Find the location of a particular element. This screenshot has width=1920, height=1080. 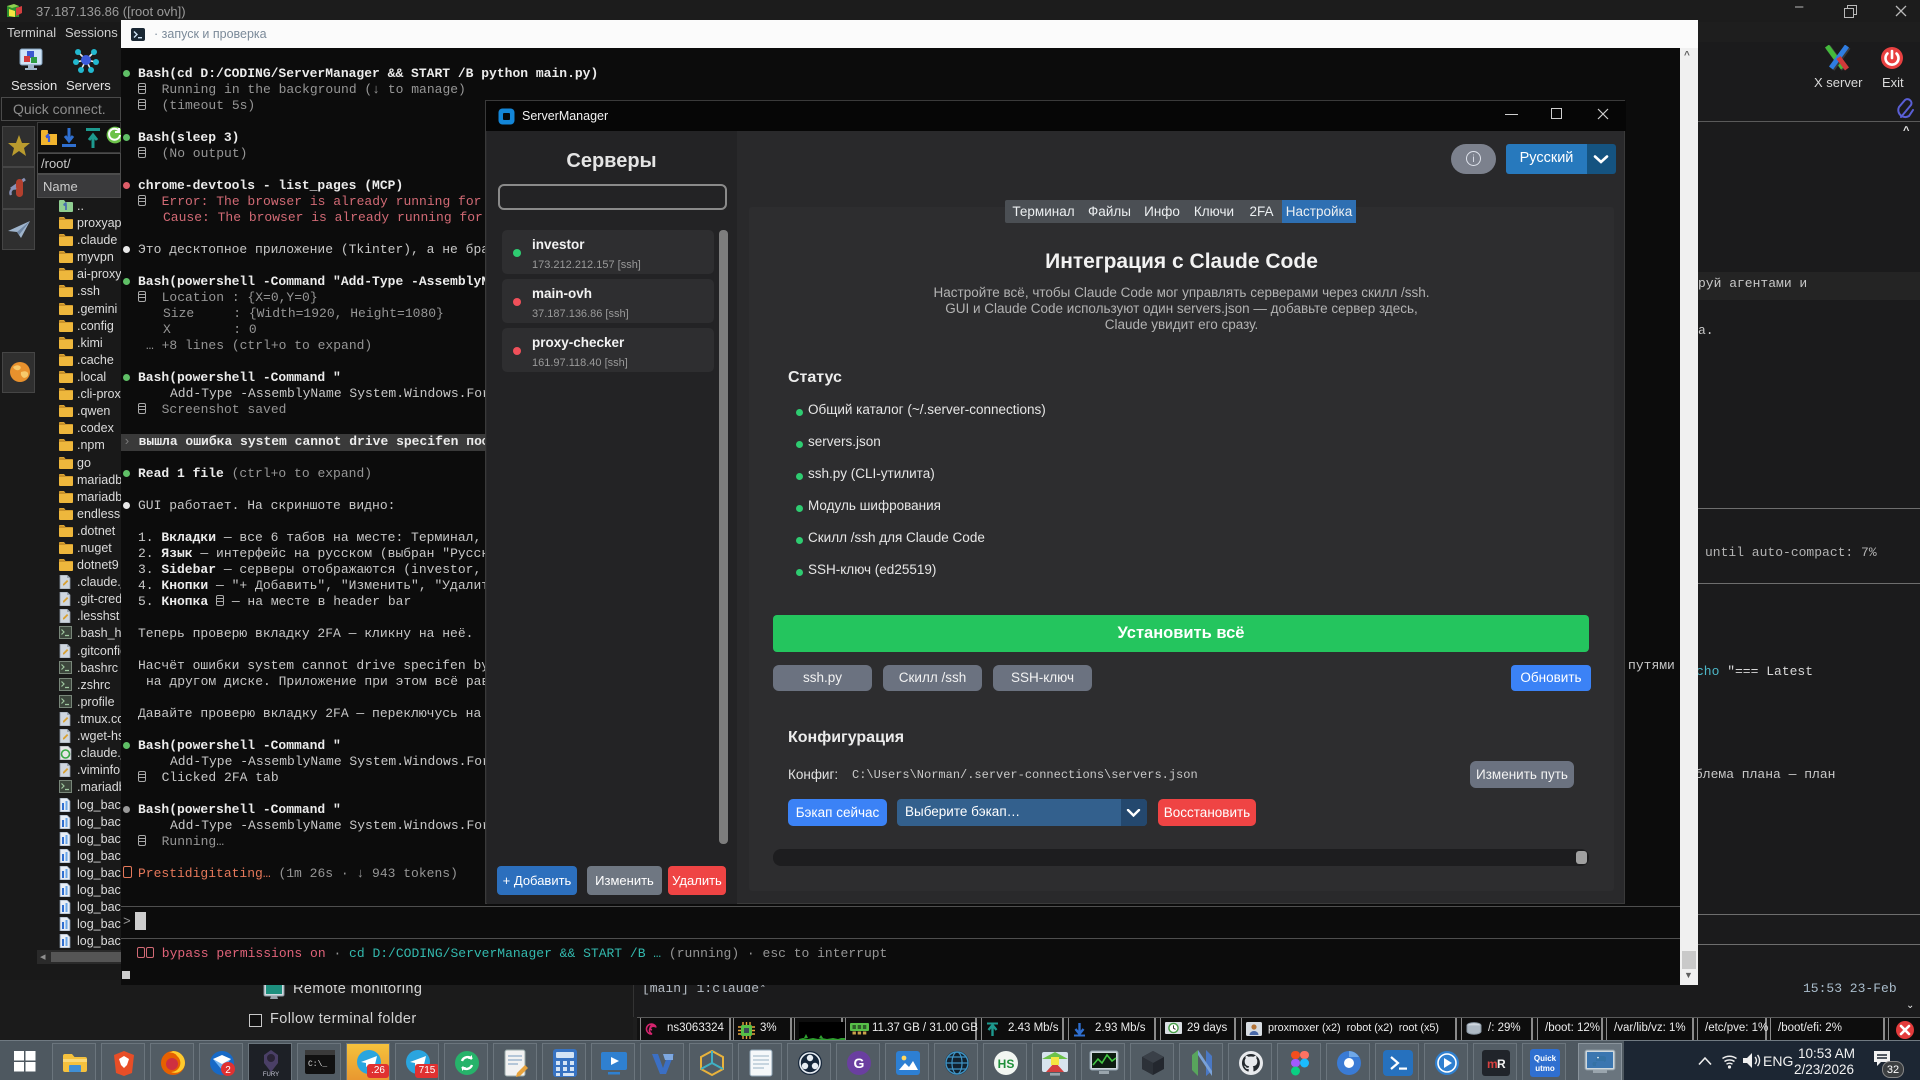

svg-text: R is located at coordinates (1501, 1064).